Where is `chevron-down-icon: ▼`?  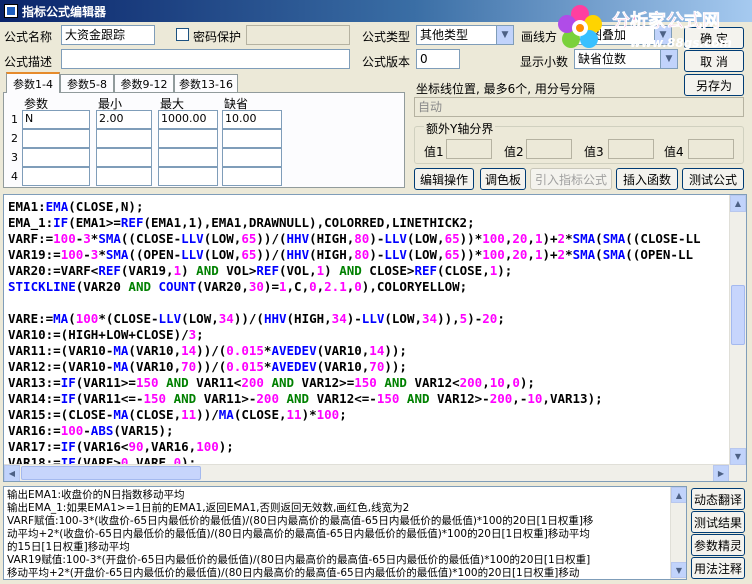 chevron-down-icon: ▼ is located at coordinates (504, 35).